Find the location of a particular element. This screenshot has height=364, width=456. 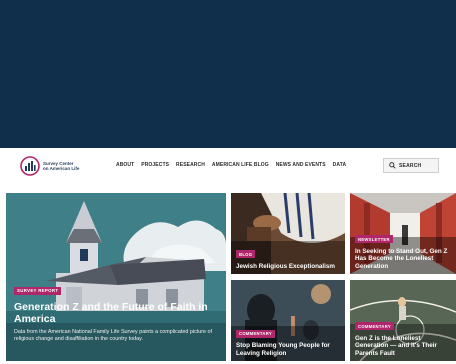

nav-research: RESEARCH is located at coordinates (190, 165).